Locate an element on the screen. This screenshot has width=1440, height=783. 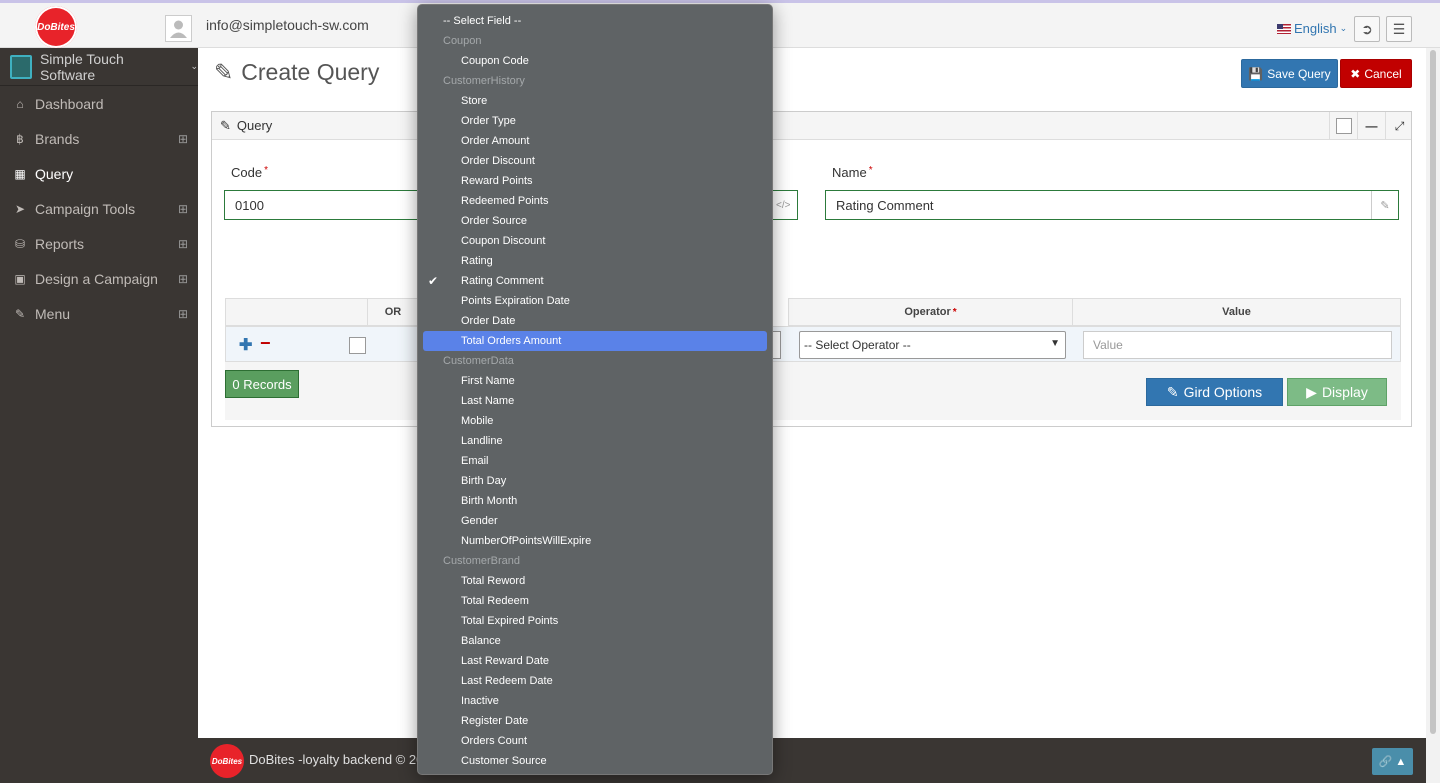
dropdown-option: Total Reword is located at coordinates (595, 581).